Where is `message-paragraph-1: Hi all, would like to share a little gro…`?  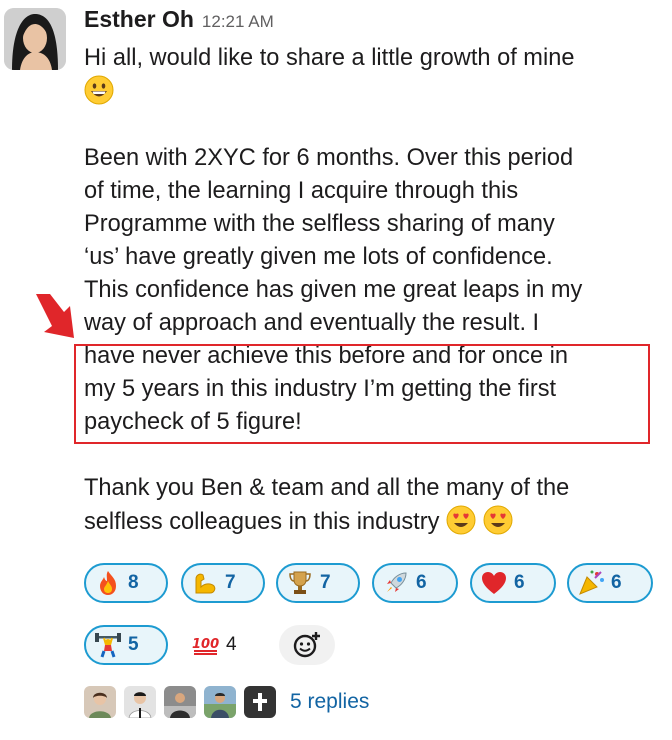 message-paragraph-1: Hi all, would like to share a little gro… is located at coordinates (376, 75).